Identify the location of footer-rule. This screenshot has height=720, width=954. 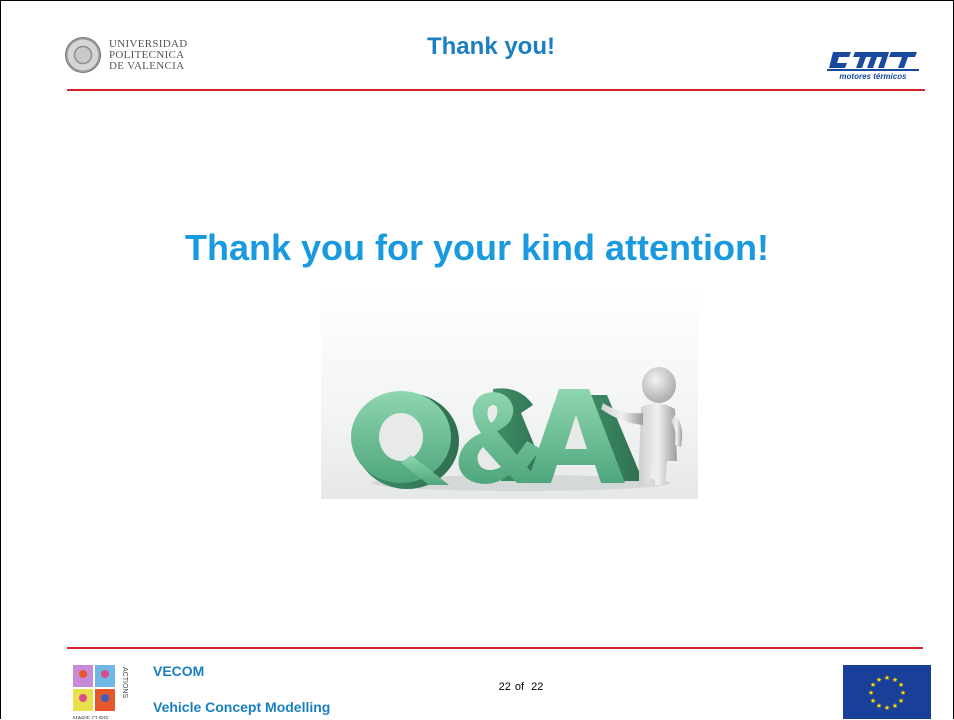
(495, 648).